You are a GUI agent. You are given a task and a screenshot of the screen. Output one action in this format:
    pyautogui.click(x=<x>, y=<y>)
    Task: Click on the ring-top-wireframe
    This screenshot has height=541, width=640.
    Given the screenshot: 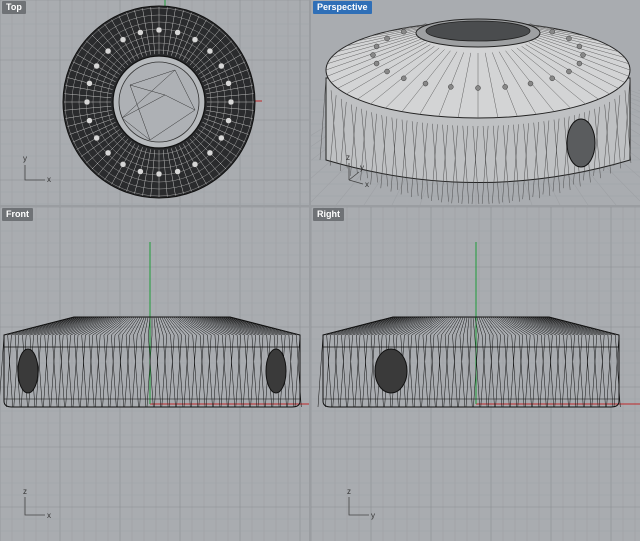 What is the action you would take?
    pyautogui.click(x=159, y=102)
    